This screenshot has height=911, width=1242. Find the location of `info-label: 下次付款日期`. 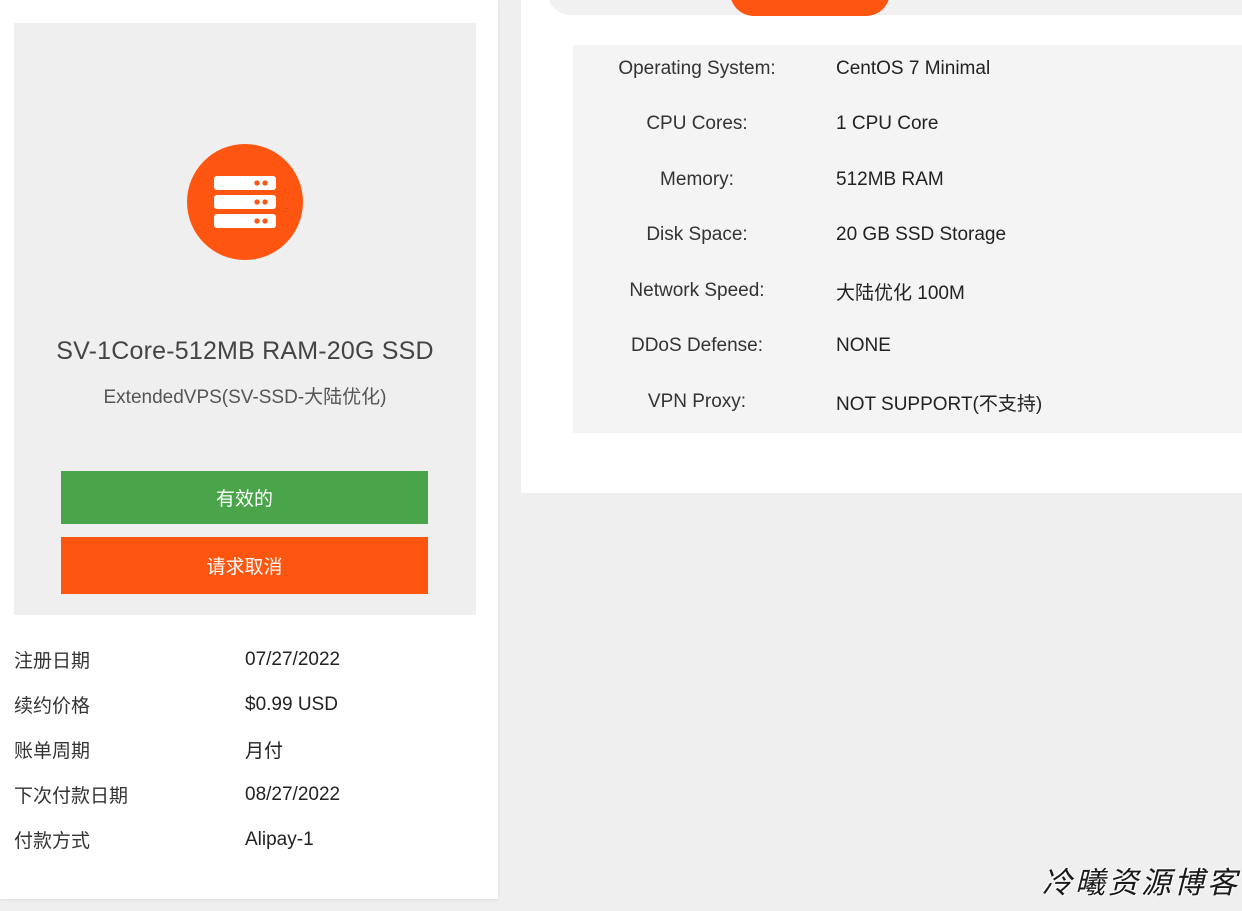

info-label: 下次付款日期 is located at coordinates (71, 796).